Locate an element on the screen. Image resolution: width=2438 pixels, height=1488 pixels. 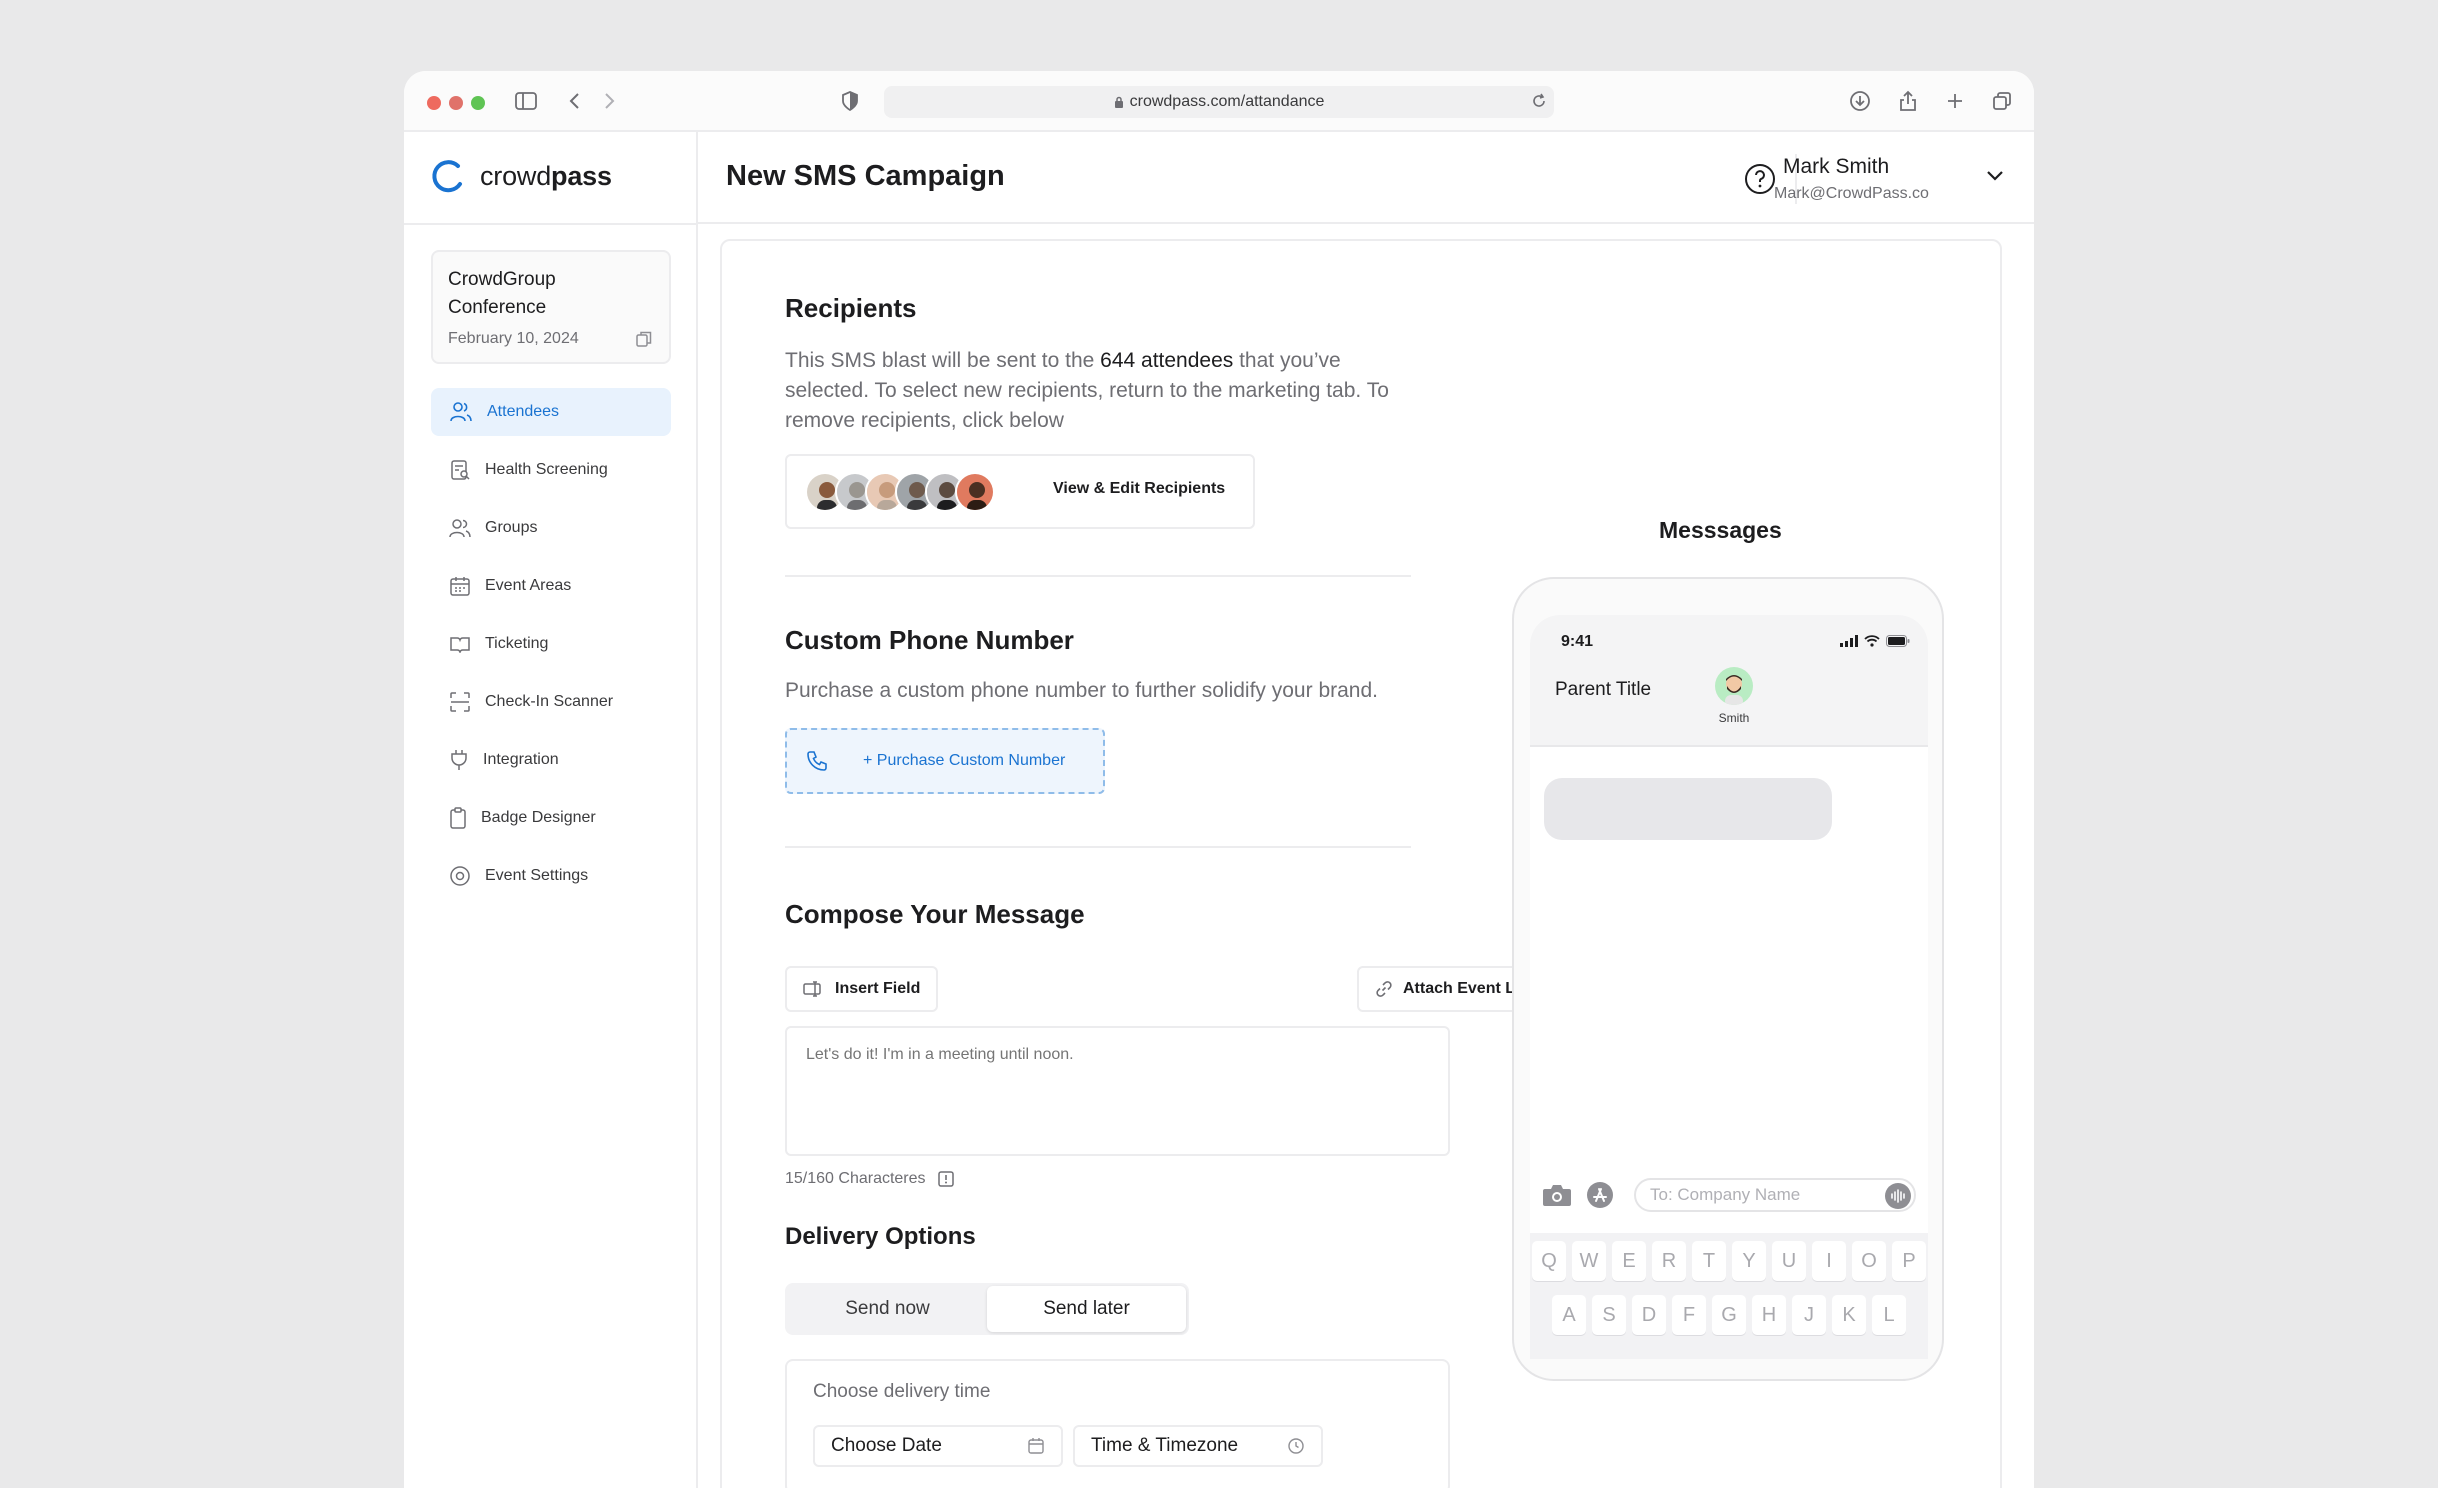
date-picker: Choose Date is located at coordinates (938, 1446).